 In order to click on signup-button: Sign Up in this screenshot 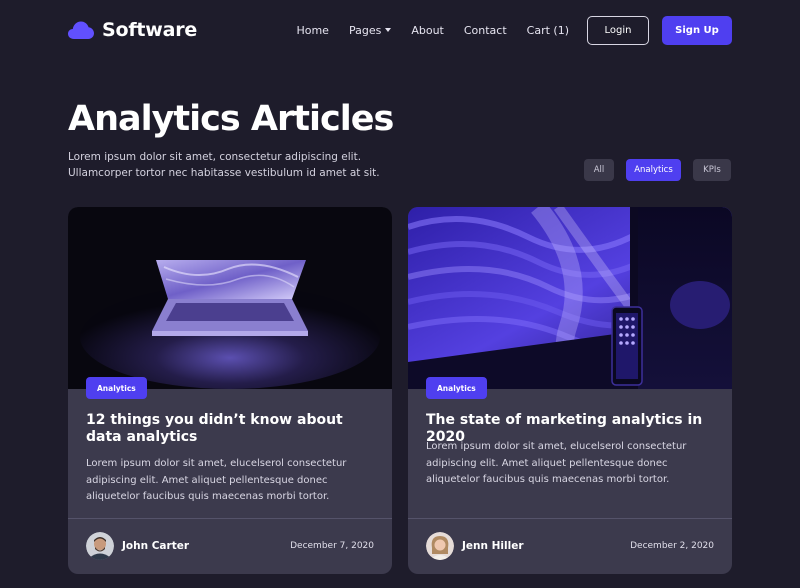, I will do `click(697, 30)`.